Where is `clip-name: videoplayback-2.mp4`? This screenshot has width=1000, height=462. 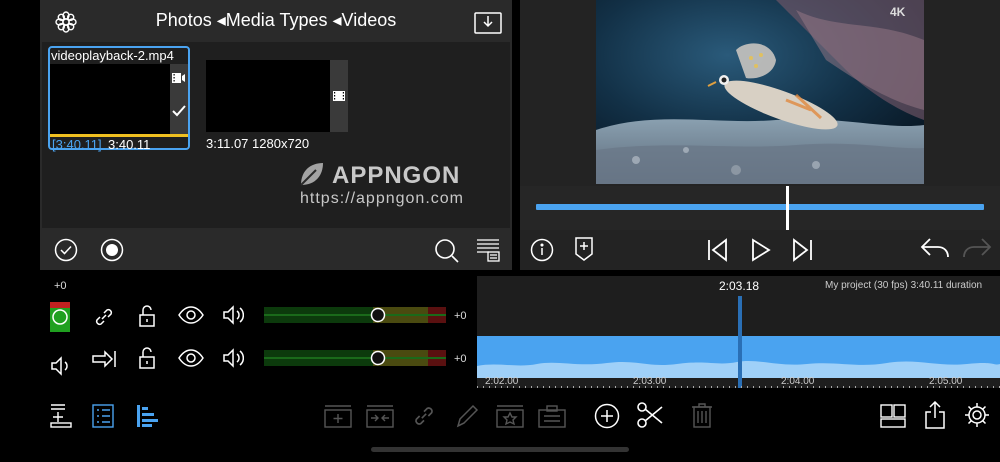
clip-name: videoplayback-2.mp4 is located at coordinates (112, 55).